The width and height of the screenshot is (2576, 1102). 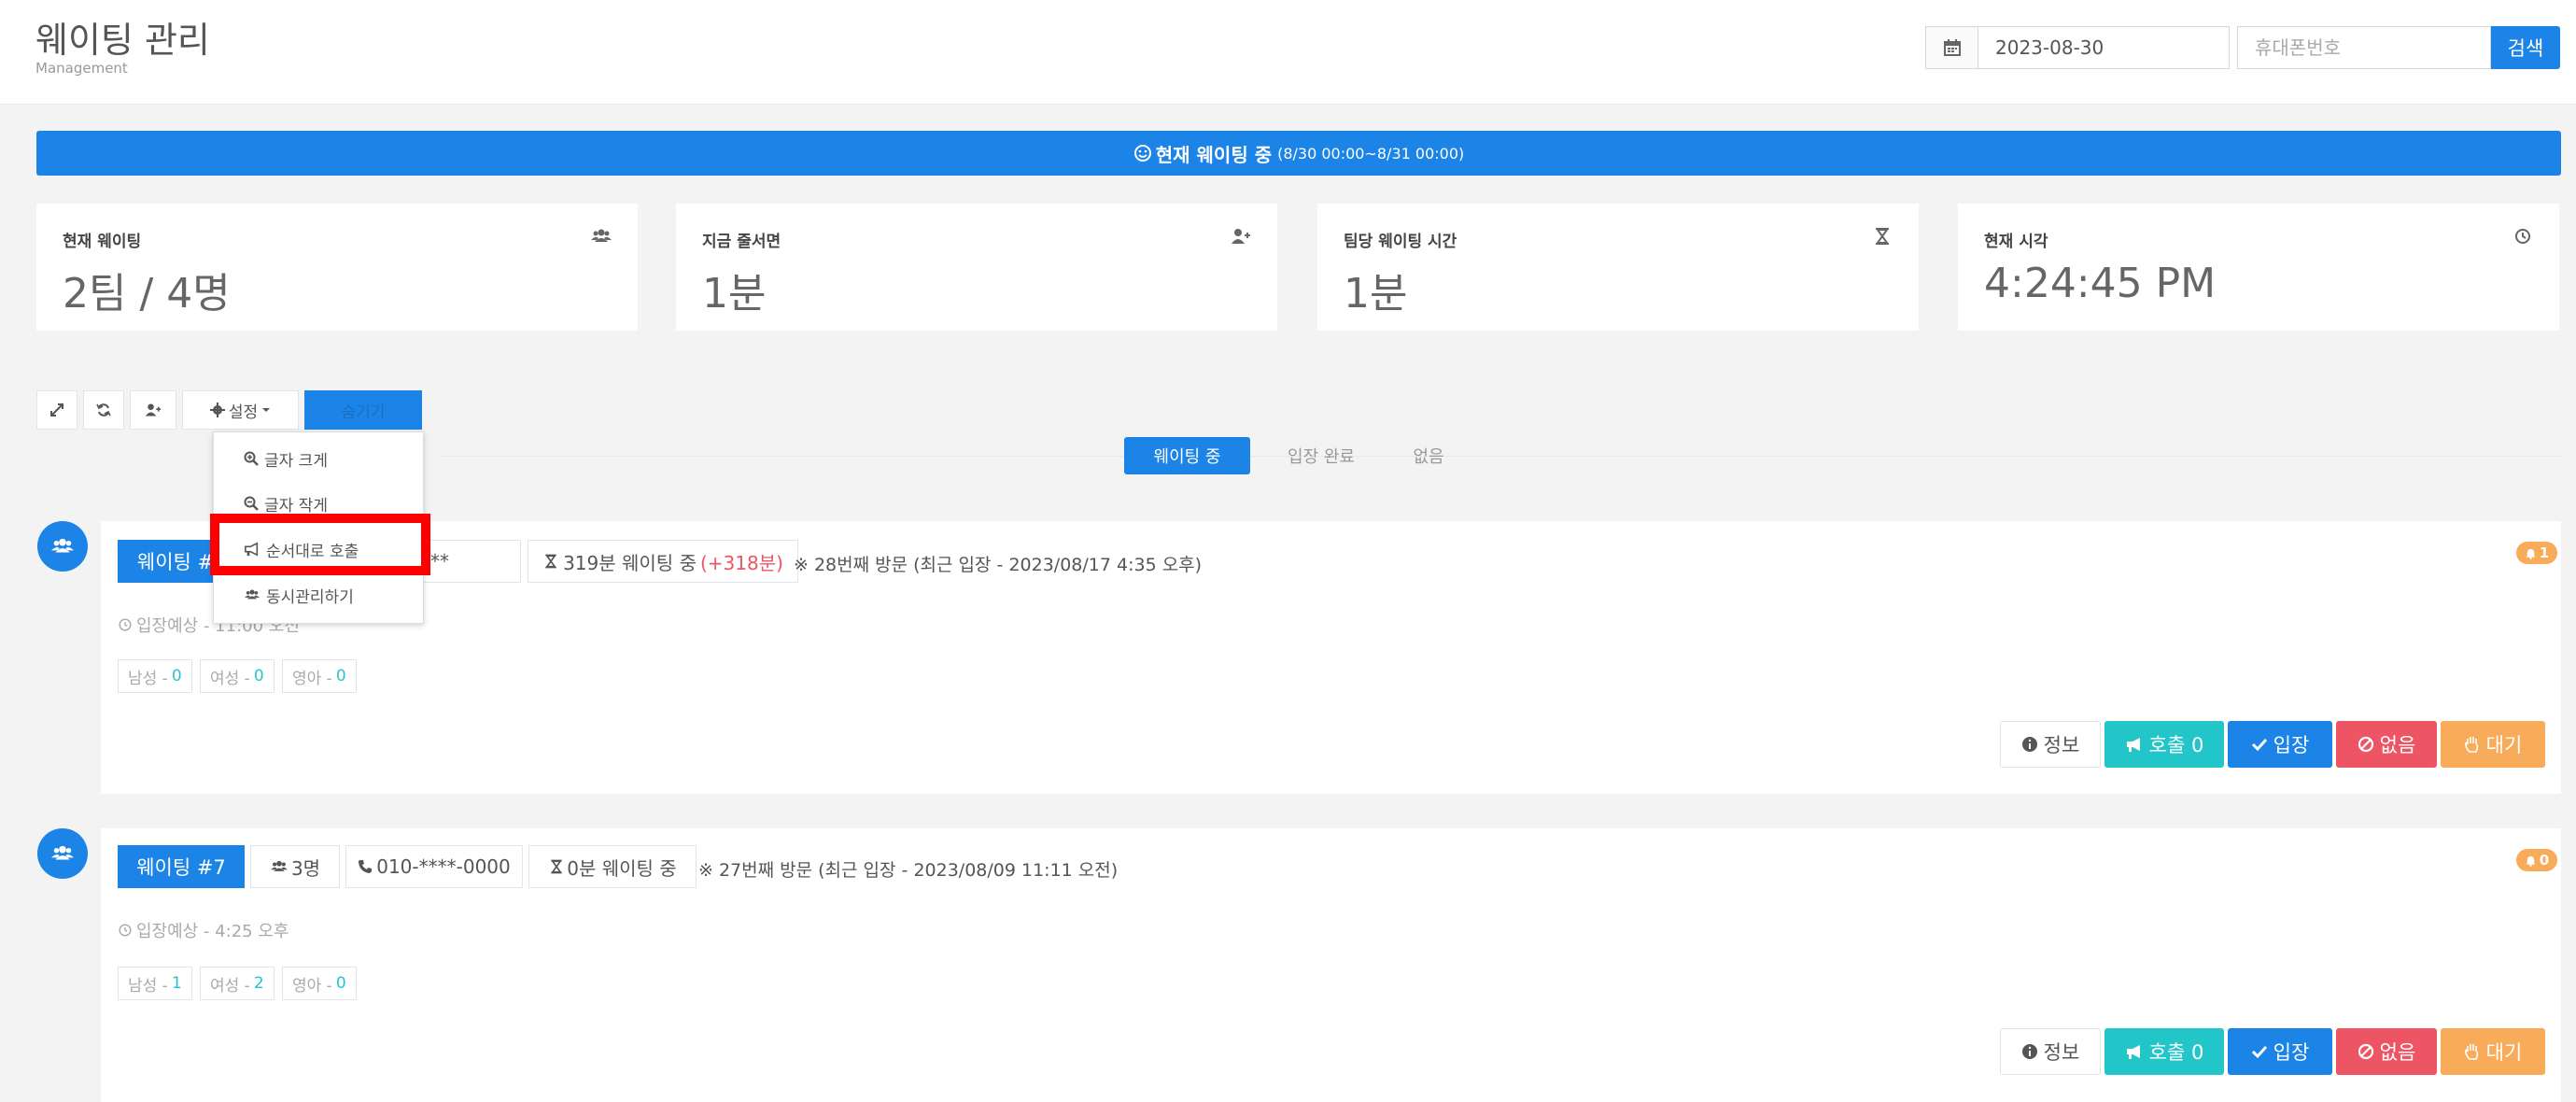 I want to click on stat-card-current-waiting: 현재 웨이팅 2팀 / 4명, so click(x=337, y=267).